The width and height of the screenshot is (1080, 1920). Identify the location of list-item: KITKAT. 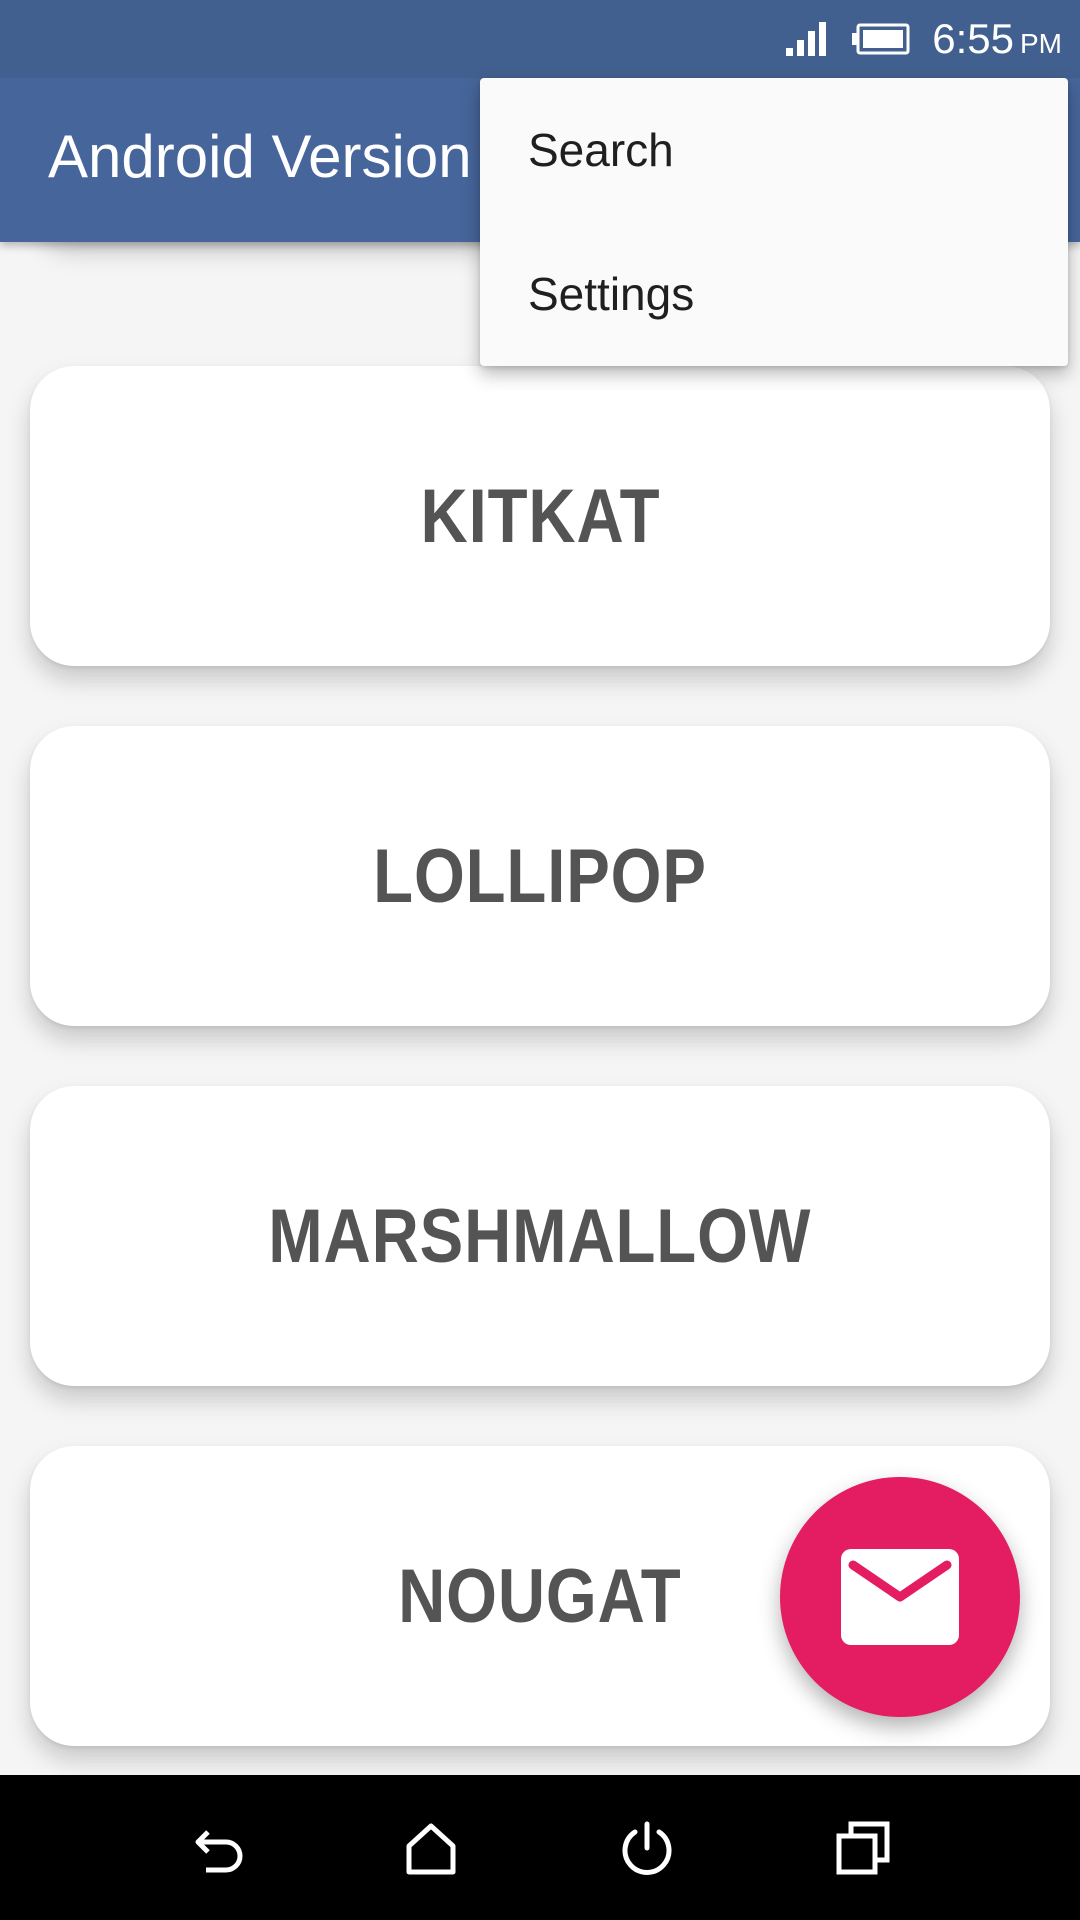
(540, 516).